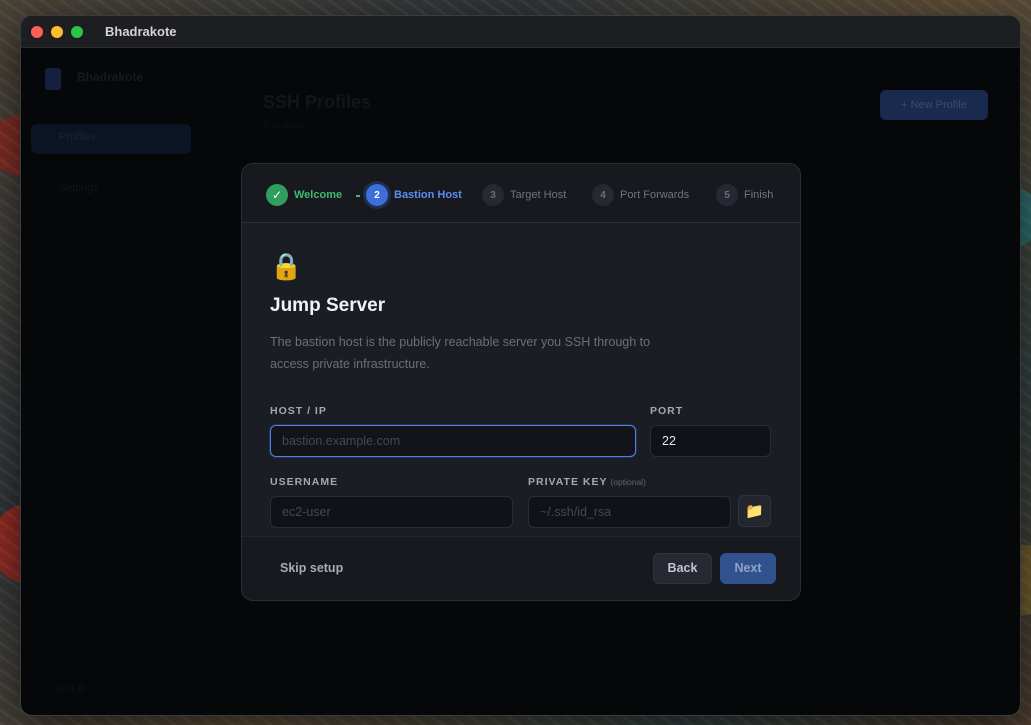 Image resolution: width=1031 pixels, height=725 pixels. What do you see at coordinates (377, 195) in the screenshot?
I see `step-number: 2` at bounding box center [377, 195].